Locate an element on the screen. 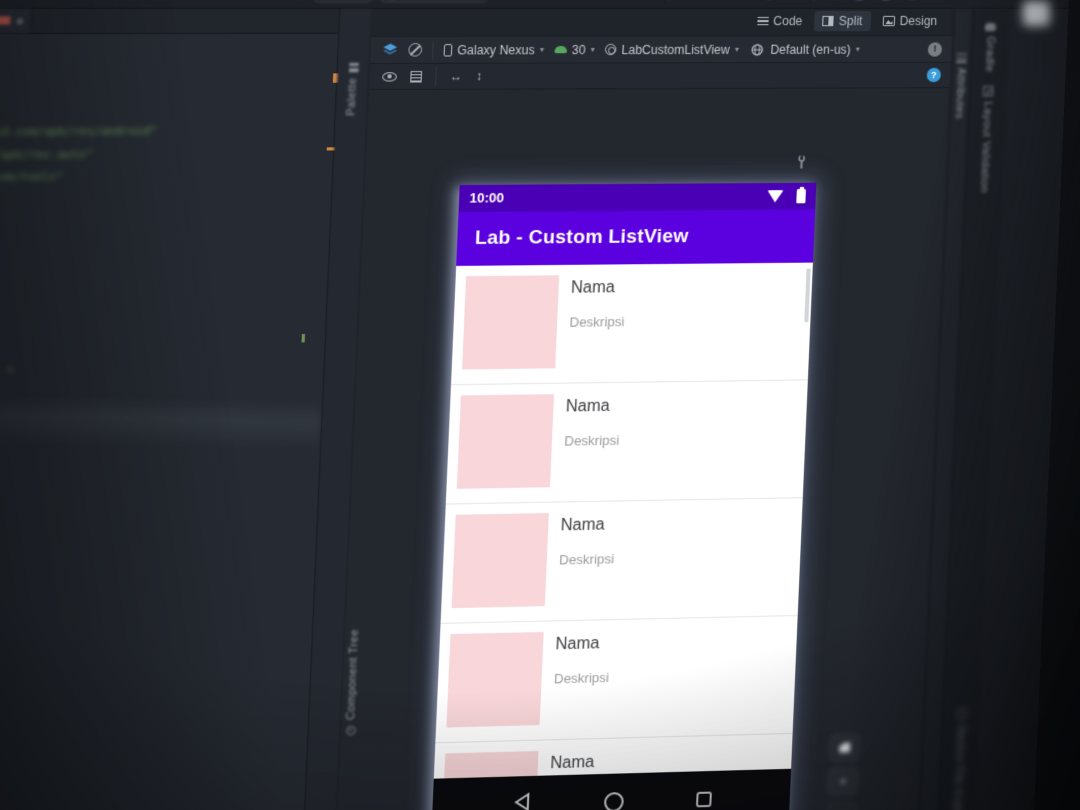 This screenshot has height=810, width=1080. code-line: id.com/tools" is located at coordinates (36, 176).